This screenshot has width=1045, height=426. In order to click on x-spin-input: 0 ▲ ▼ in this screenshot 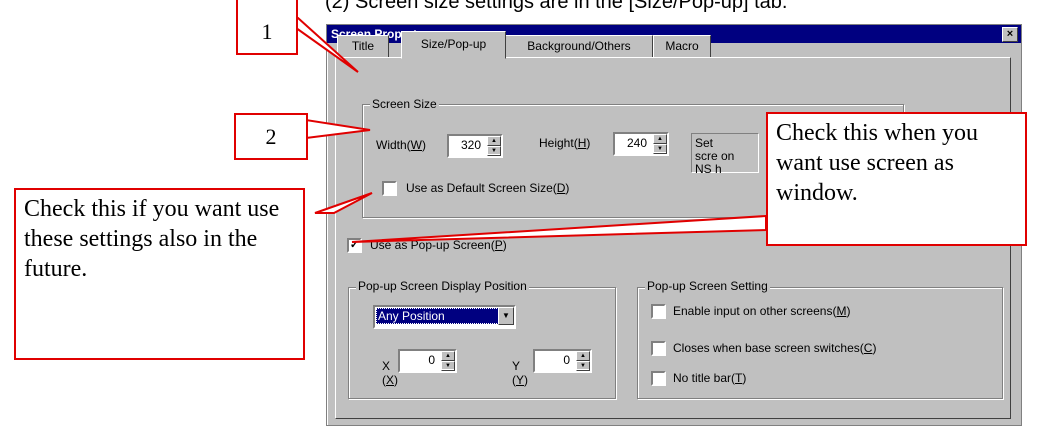, I will do `click(427, 361)`.